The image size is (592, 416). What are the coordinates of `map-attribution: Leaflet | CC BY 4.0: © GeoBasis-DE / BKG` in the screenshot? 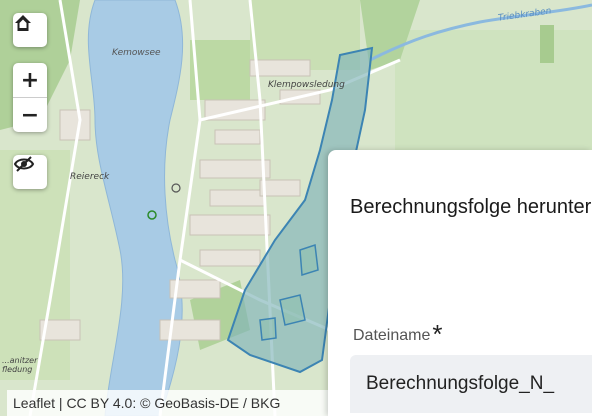 It's located at (175, 403).